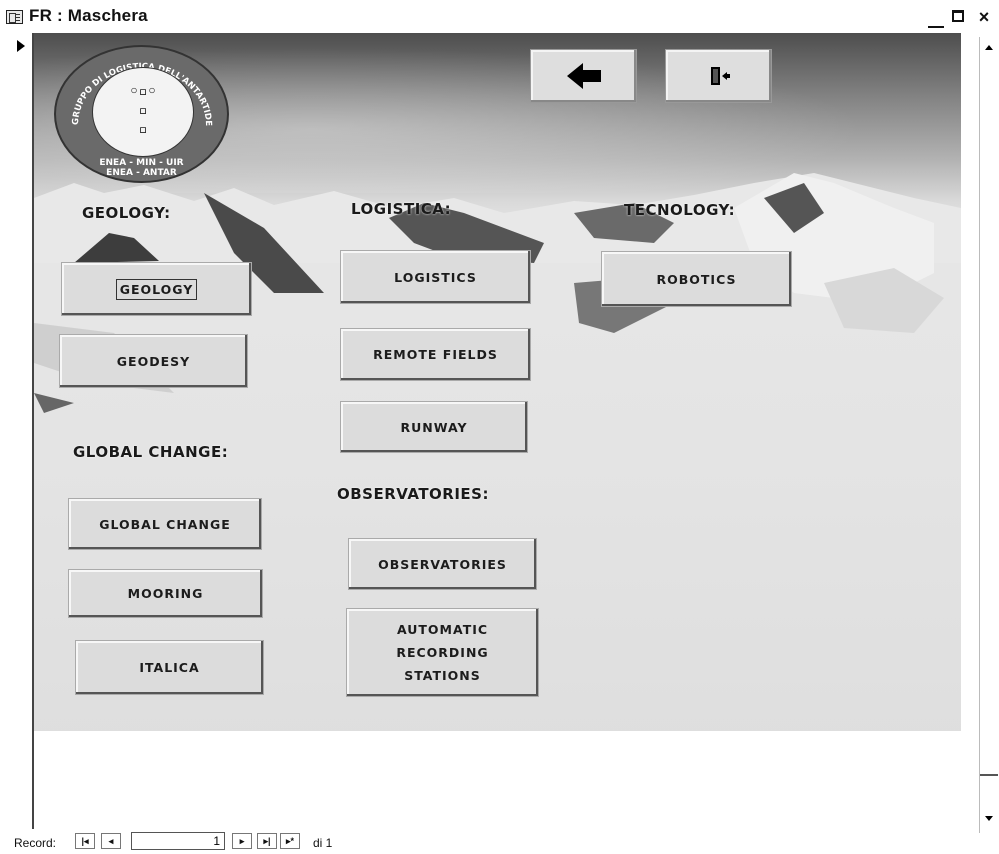 The width and height of the screenshot is (999, 854). Describe the element at coordinates (85, 841) in the screenshot. I see `first-record-button: |◂` at that location.